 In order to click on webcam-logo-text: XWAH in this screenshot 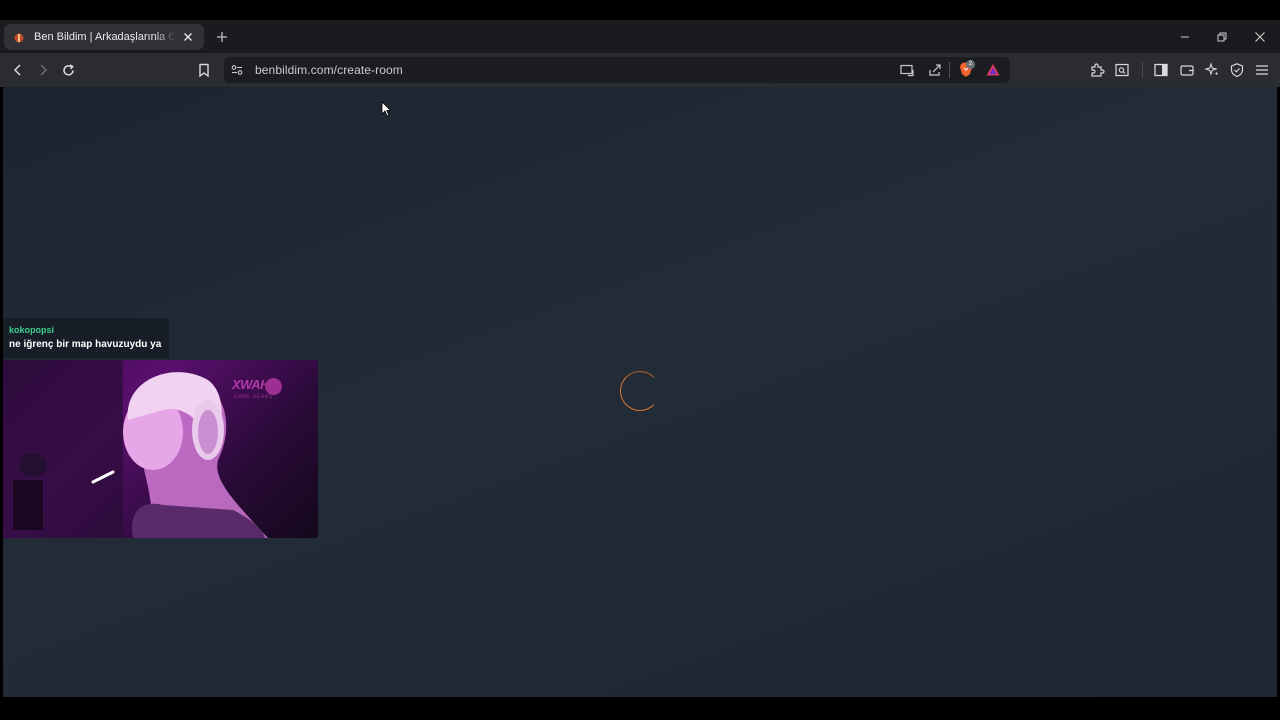, I will do `click(251, 384)`.